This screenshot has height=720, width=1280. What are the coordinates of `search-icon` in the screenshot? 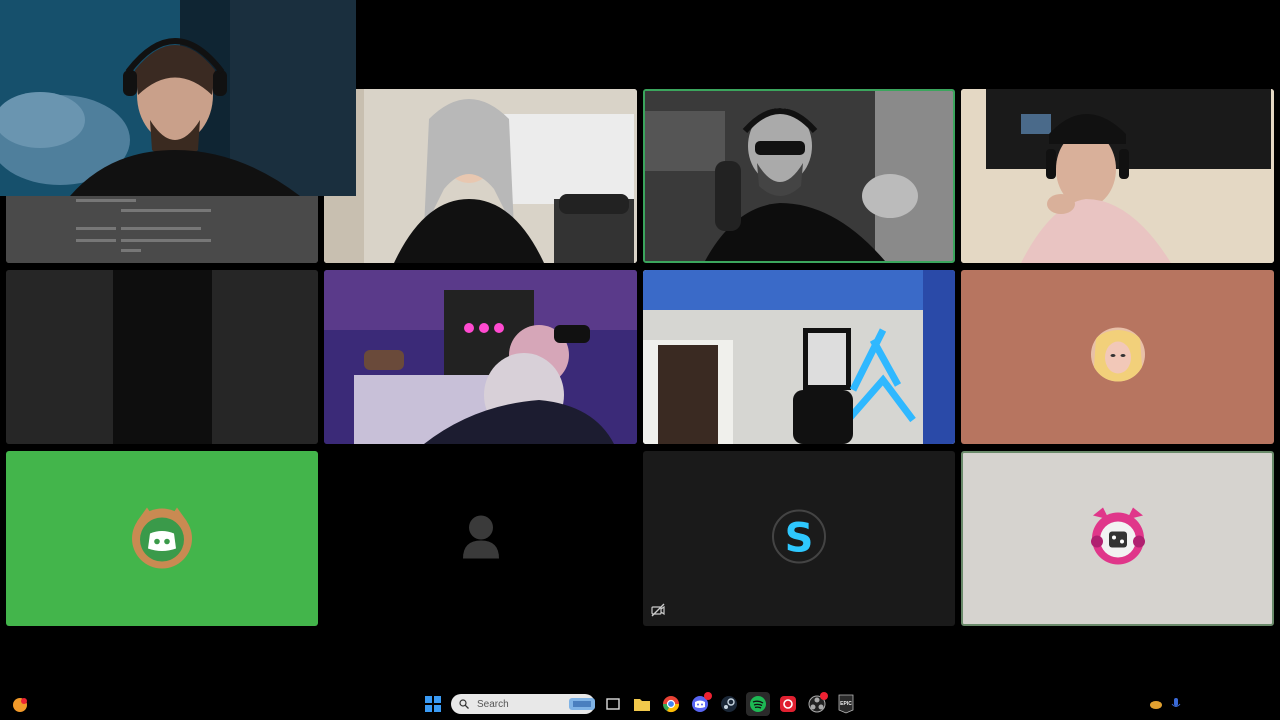 It's located at (464, 704).